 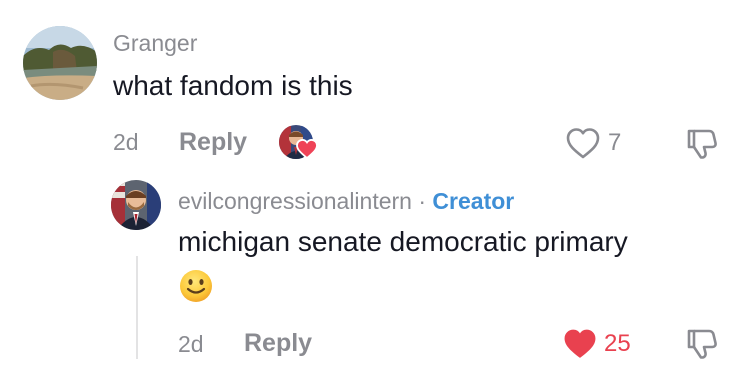 What do you see at coordinates (155, 43) in the screenshot?
I see `commenter-username: Granger` at bounding box center [155, 43].